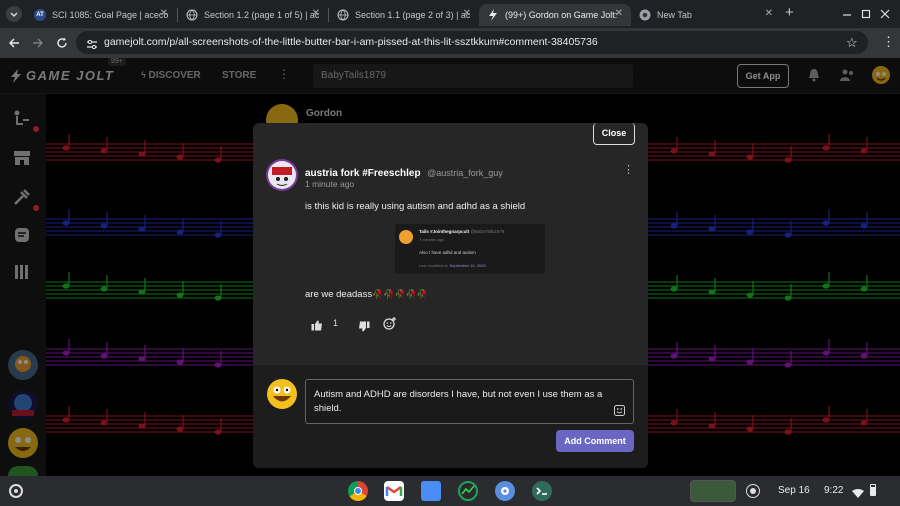 This screenshot has height=506, width=900. I want to click on emoji-add-icon, so click(389, 323).